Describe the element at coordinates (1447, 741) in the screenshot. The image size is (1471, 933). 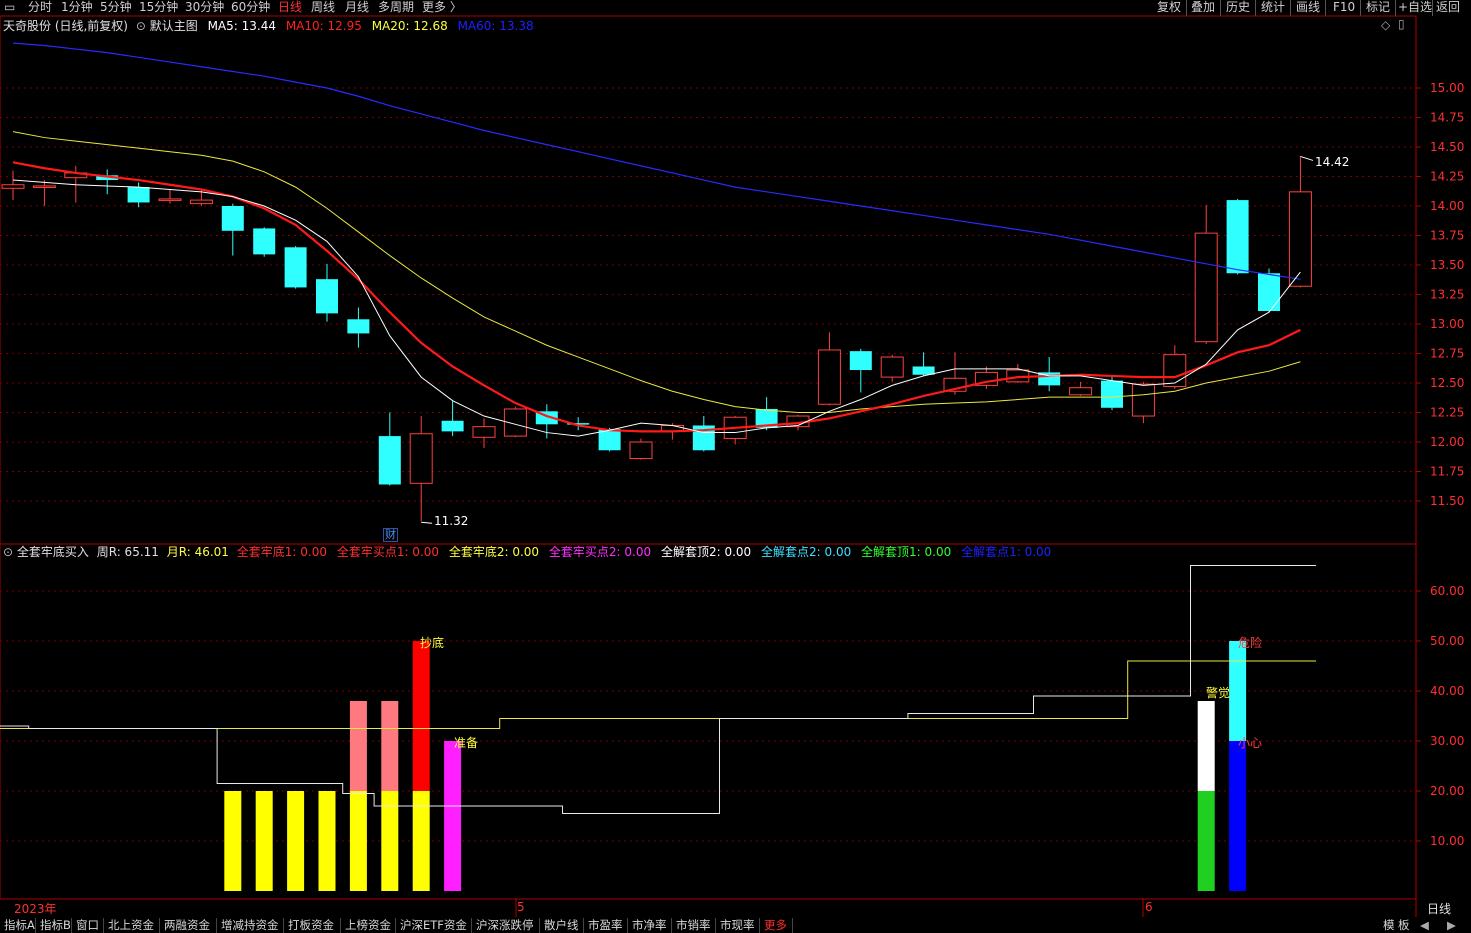
I see `indicator-tick-label: 30.00` at that location.